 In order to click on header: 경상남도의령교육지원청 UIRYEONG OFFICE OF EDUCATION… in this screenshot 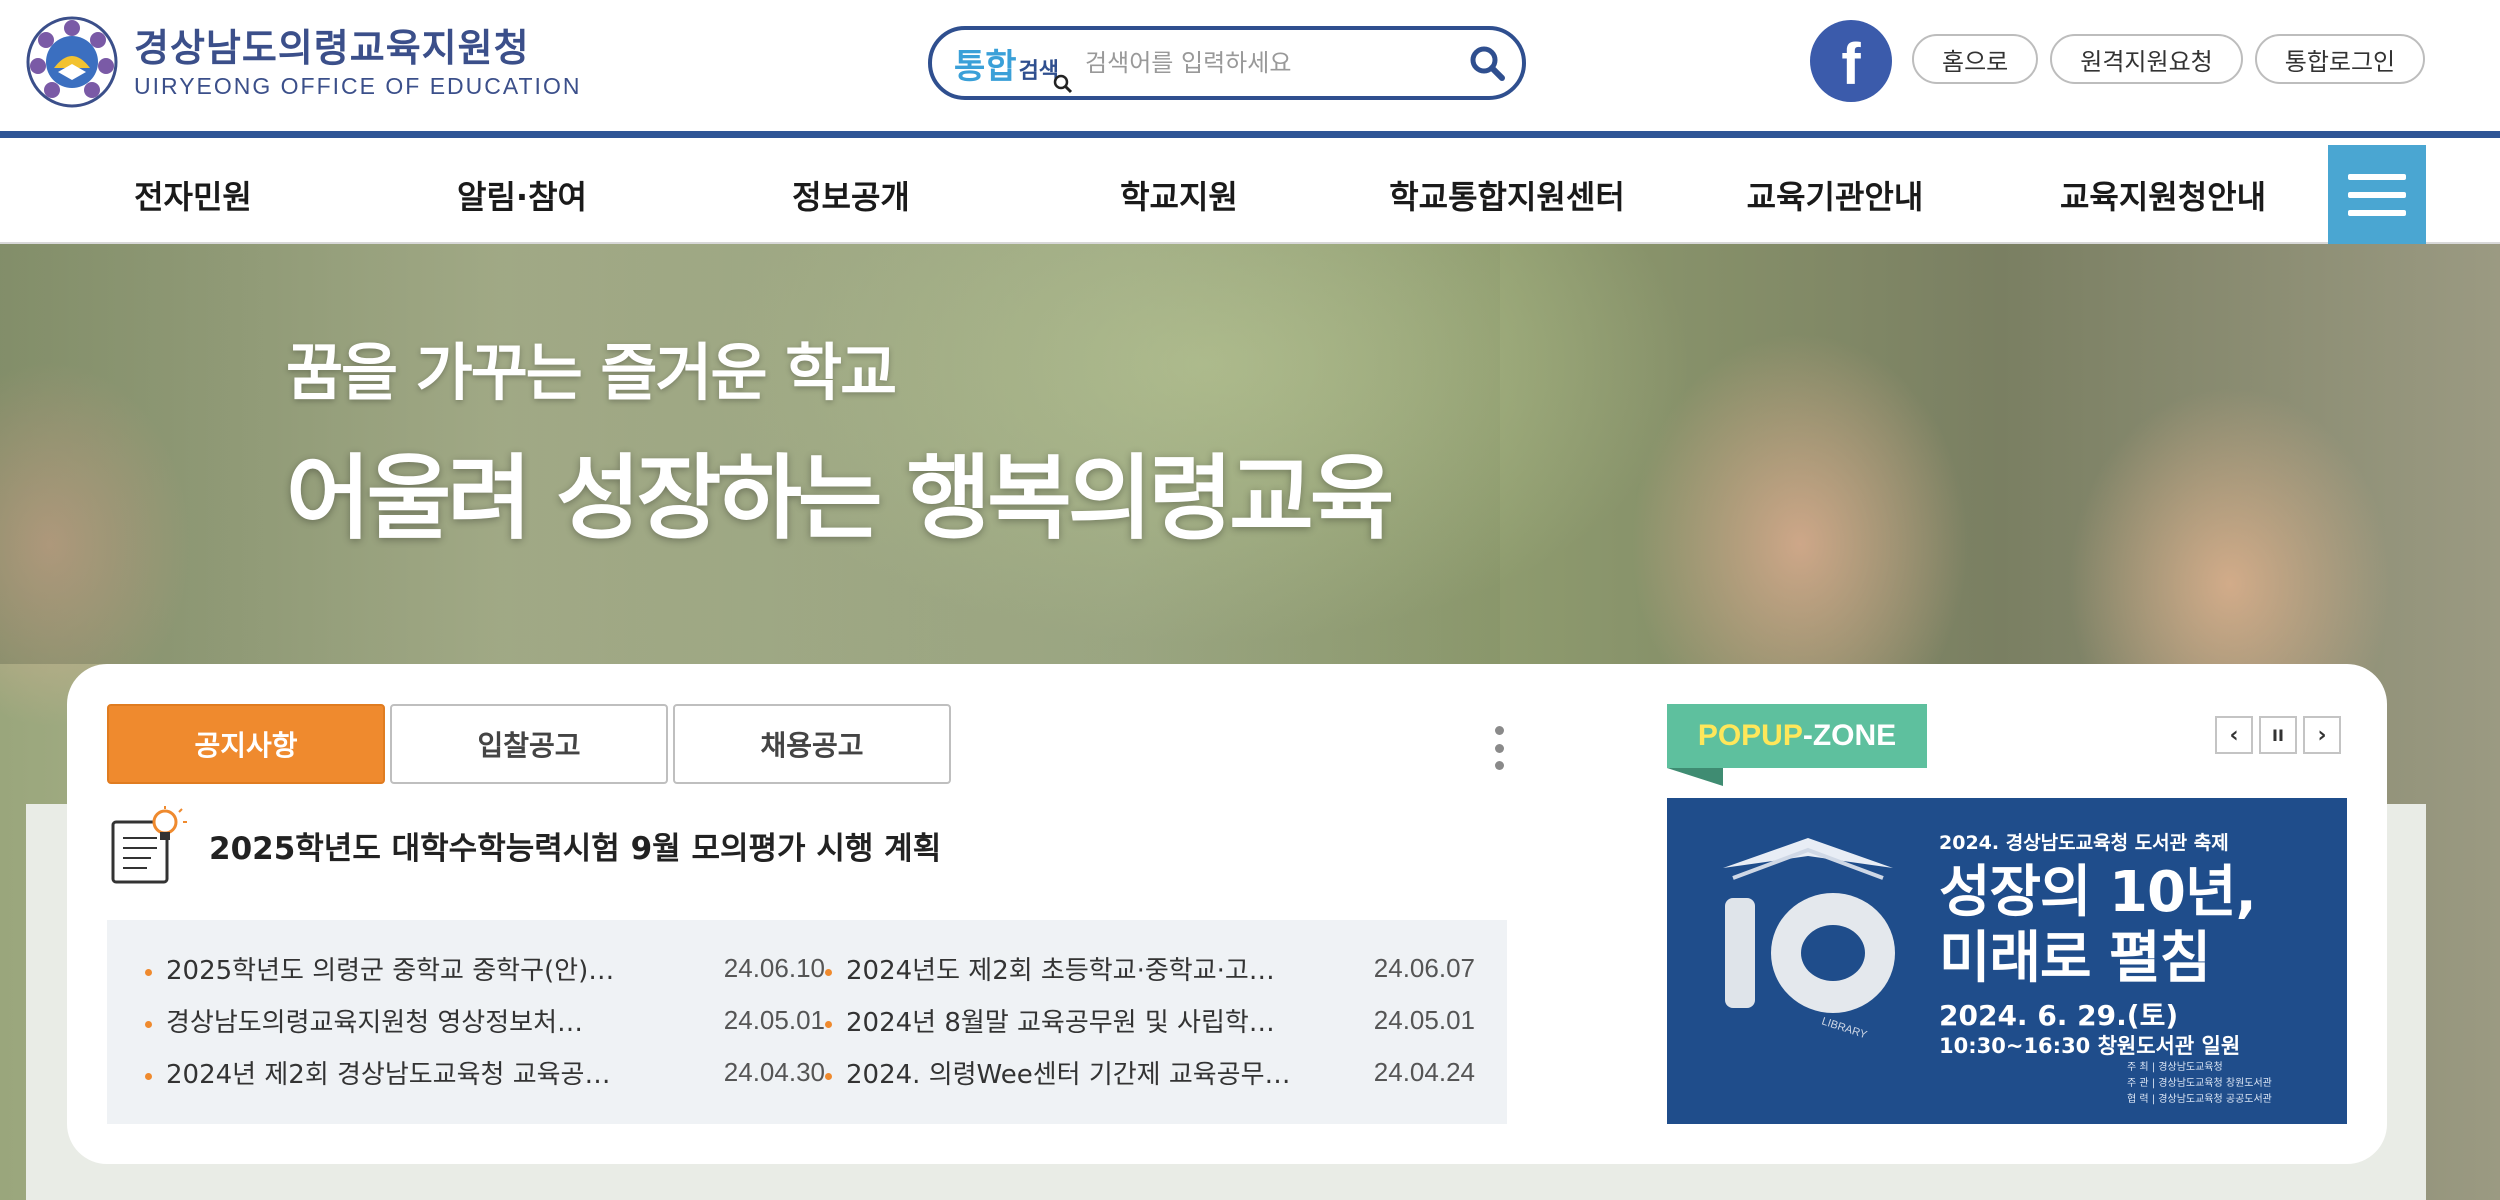, I will do `click(1250, 69)`.